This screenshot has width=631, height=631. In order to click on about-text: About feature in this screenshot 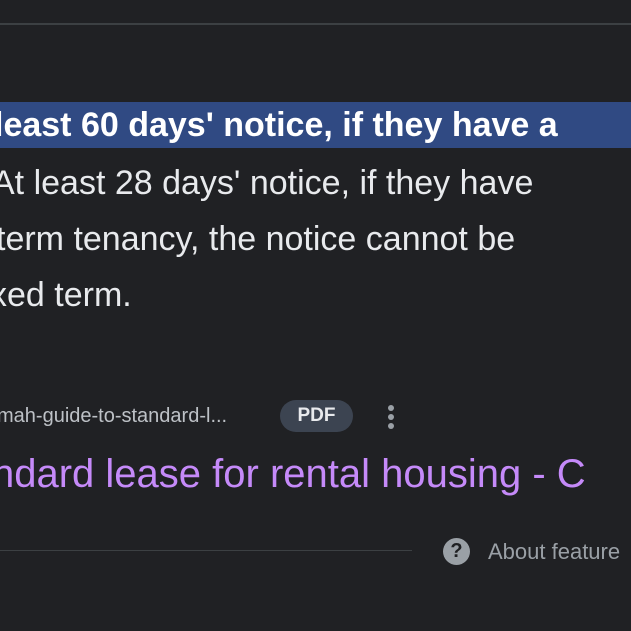, I will do `click(554, 551)`.